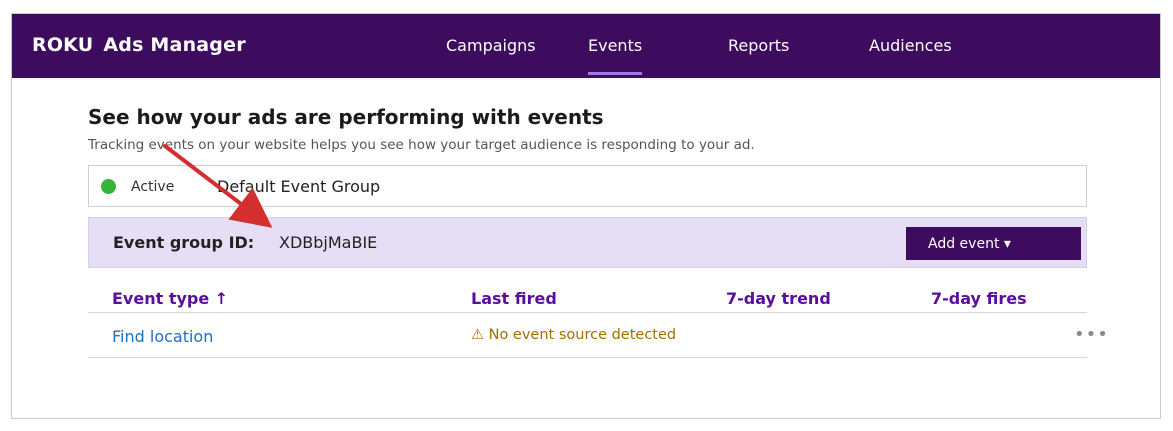 Image resolution: width=1173 pixels, height=431 pixels. What do you see at coordinates (184, 242) in the screenshot?
I see `event-group-id-label: Event group ID:` at bounding box center [184, 242].